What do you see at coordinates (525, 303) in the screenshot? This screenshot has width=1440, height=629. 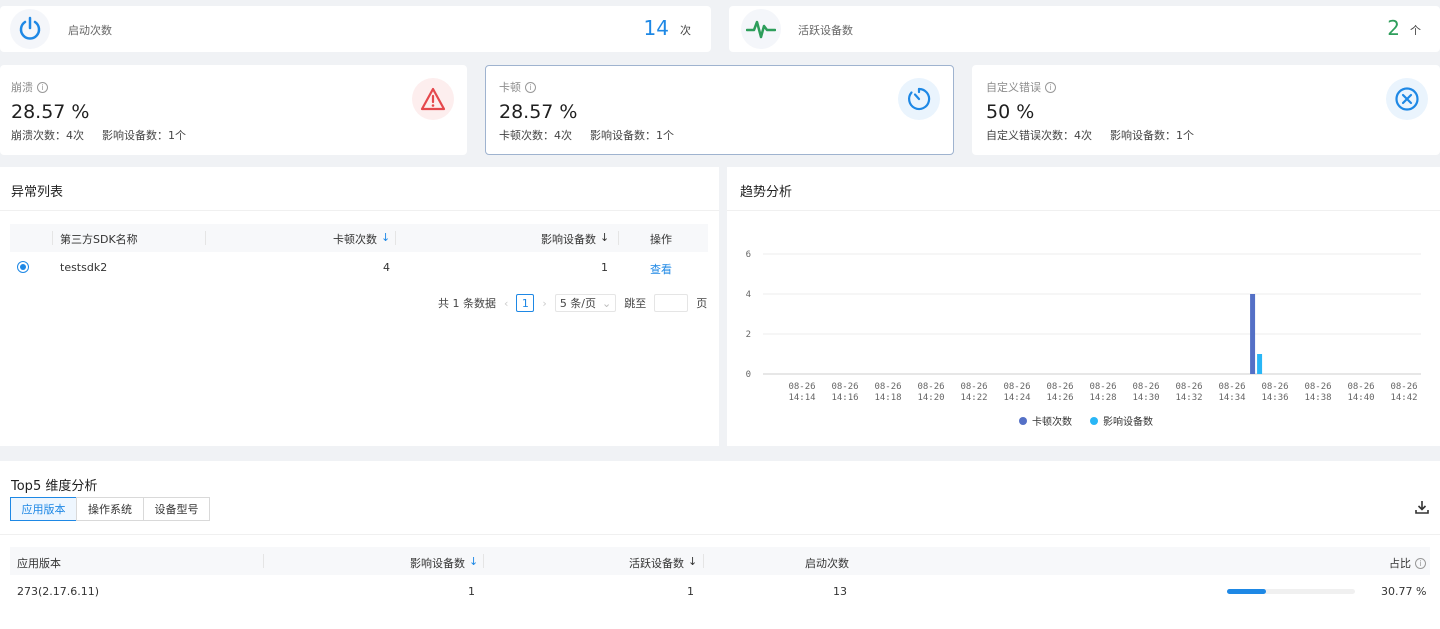 I see `page-1-button: 1` at bounding box center [525, 303].